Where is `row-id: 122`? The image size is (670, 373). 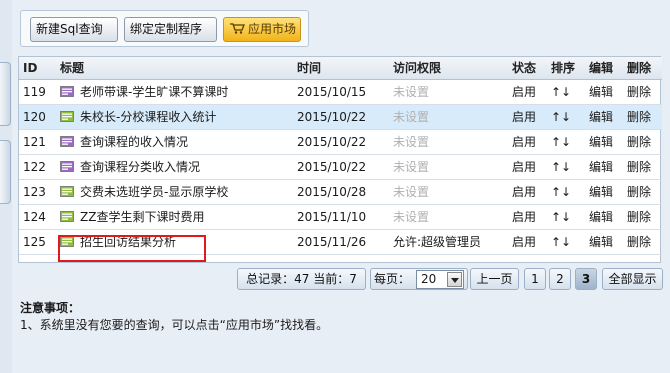 row-id: 122 is located at coordinates (37, 167).